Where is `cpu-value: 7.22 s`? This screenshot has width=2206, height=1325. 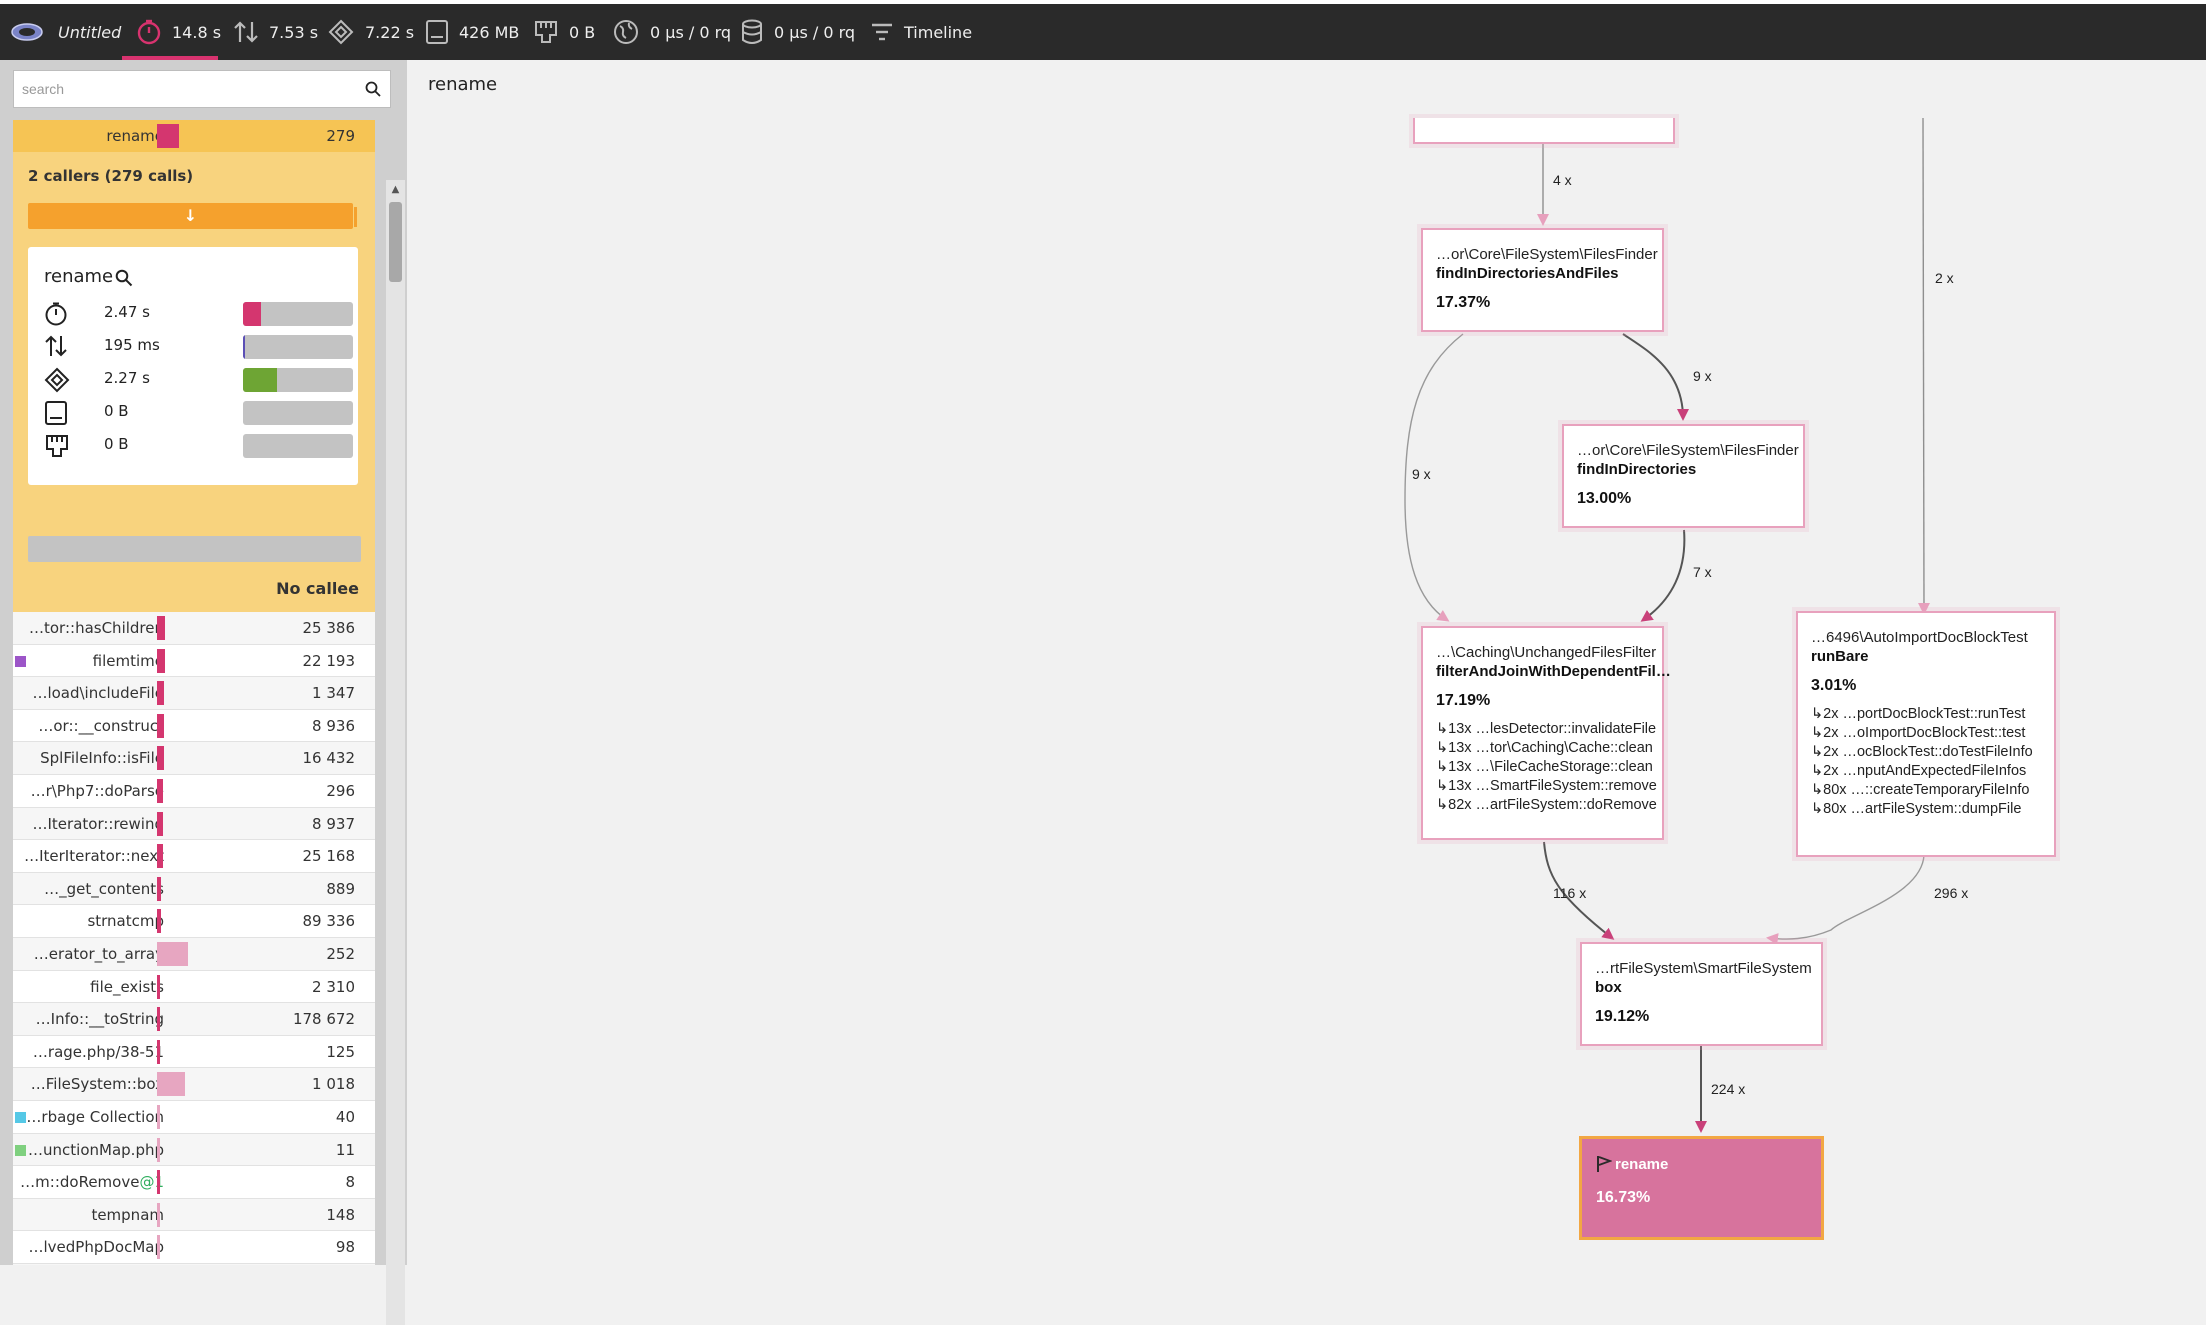 cpu-value: 7.22 s is located at coordinates (390, 32).